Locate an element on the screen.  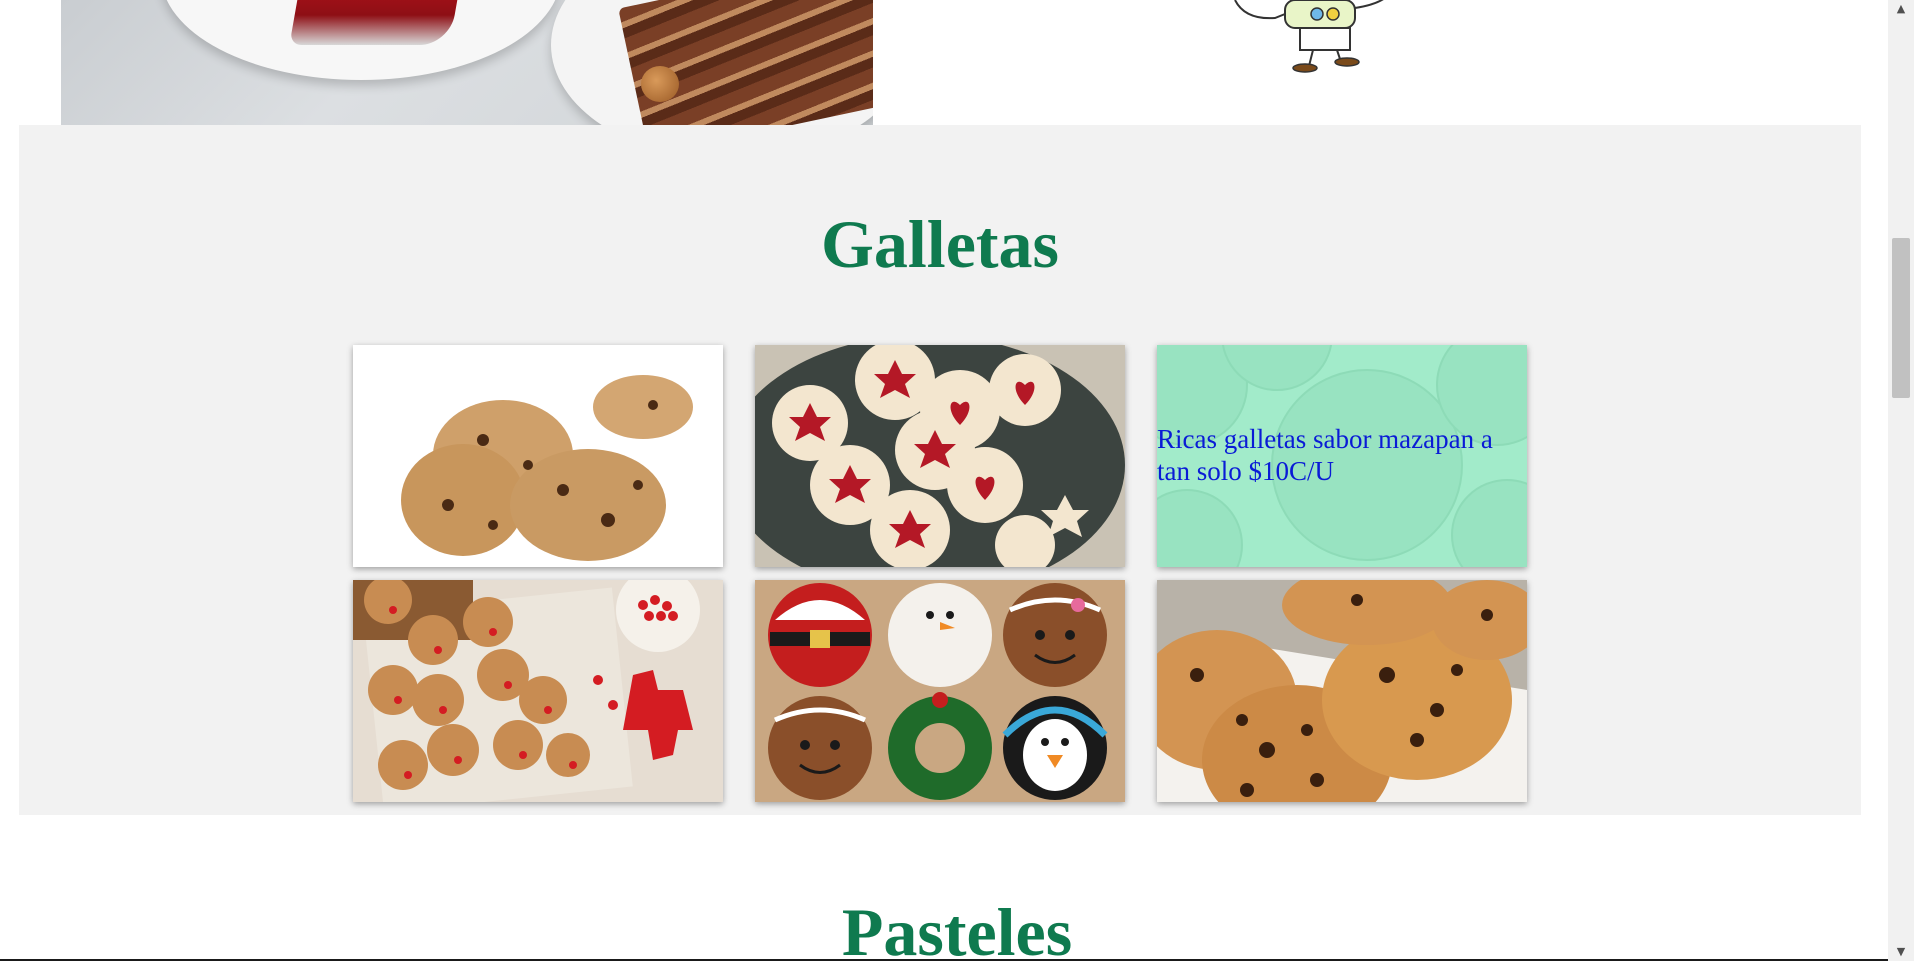
cake-slices-photo is located at coordinates (467, 62).